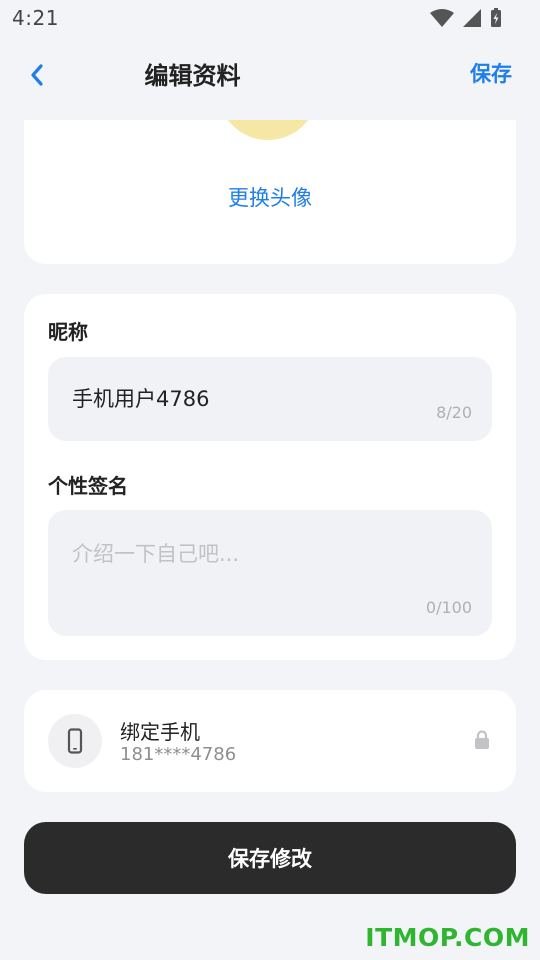 This screenshot has height=960, width=540. What do you see at coordinates (35, 18) in the screenshot?
I see `status-time: 4:21` at bounding box center [35, 18].